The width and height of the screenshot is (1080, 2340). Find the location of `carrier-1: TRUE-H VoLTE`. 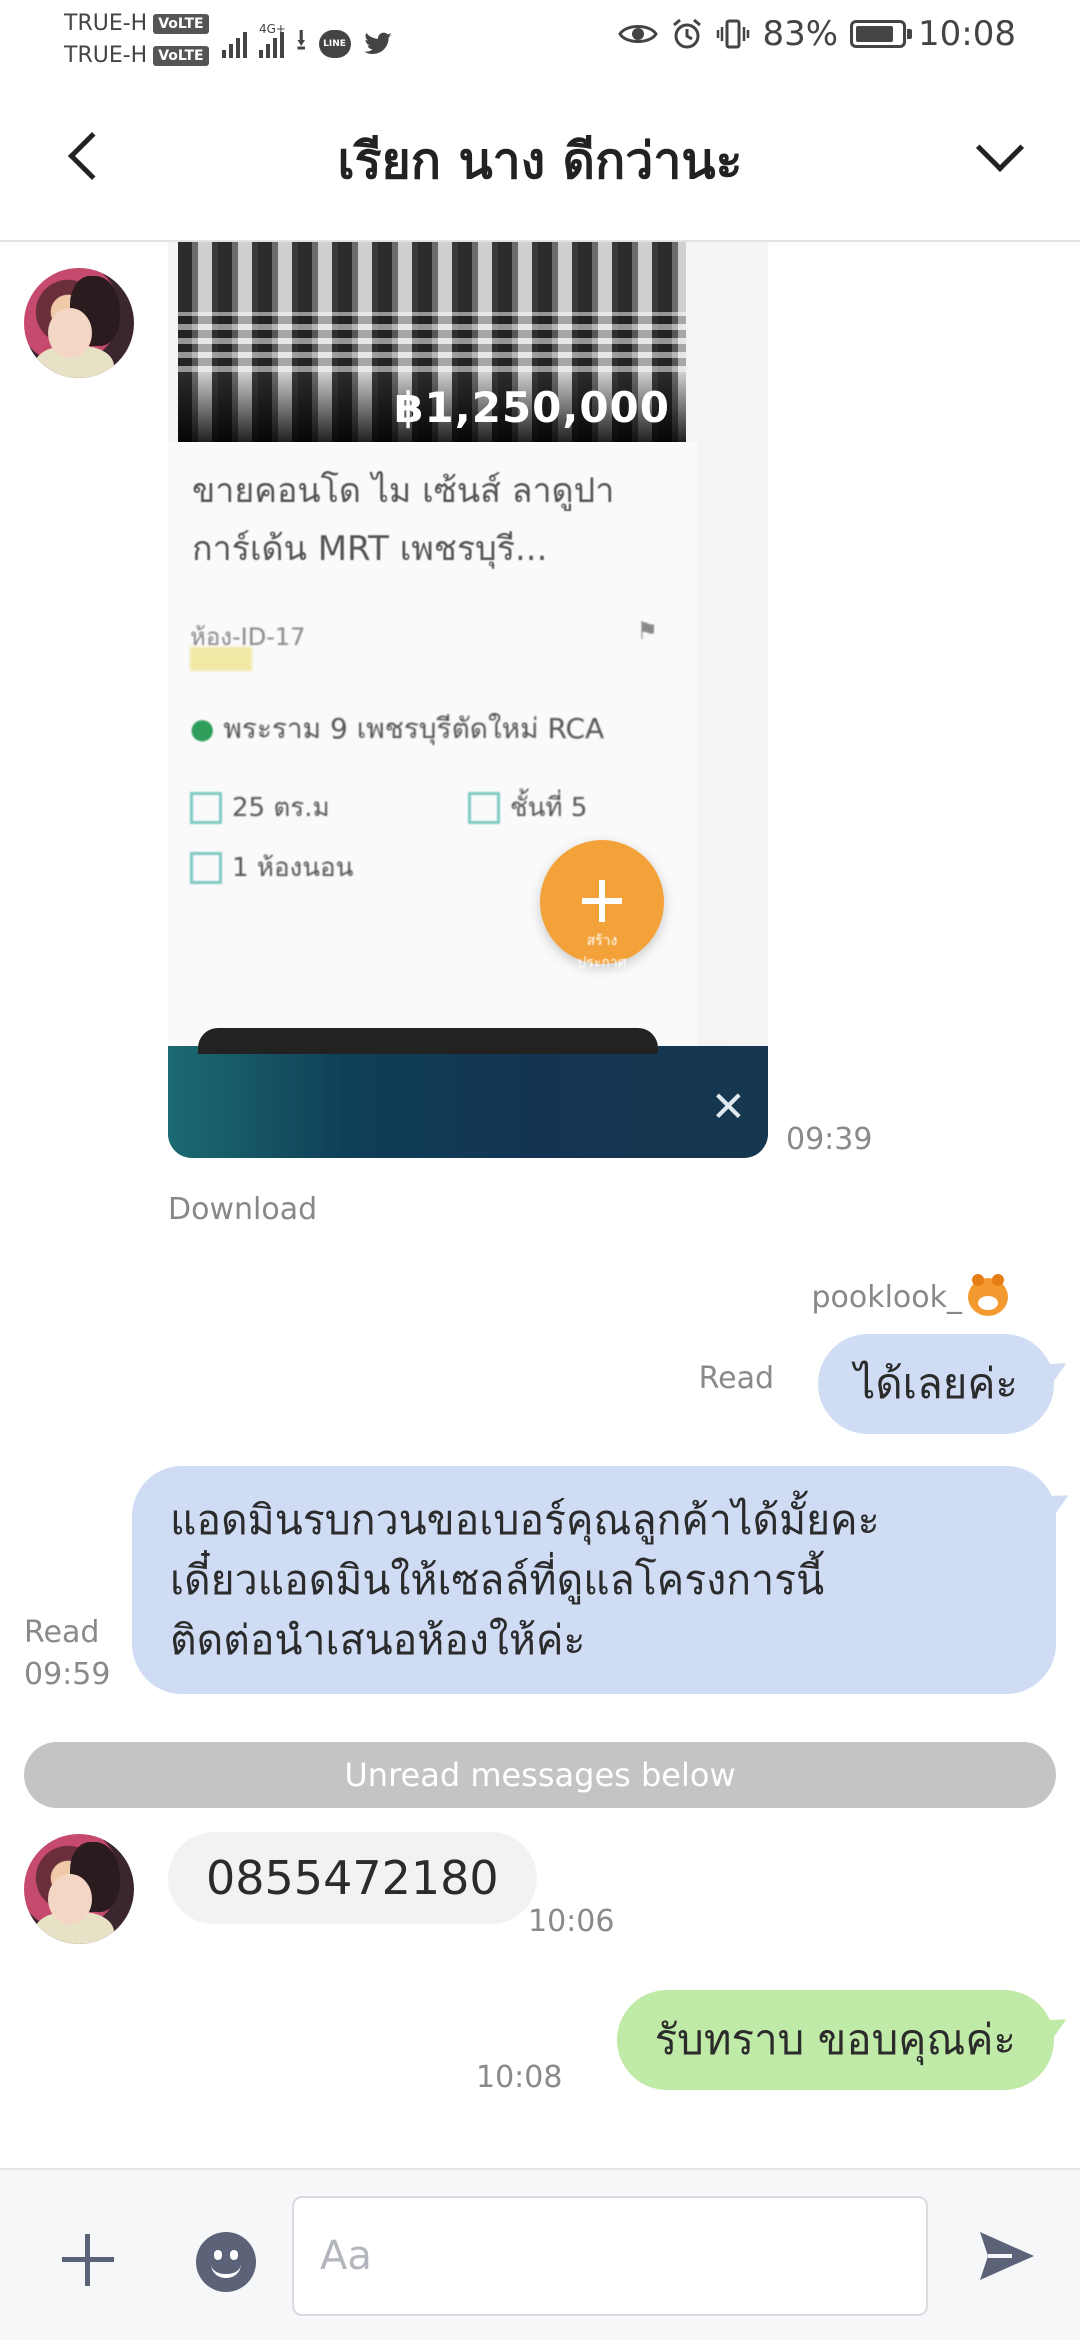

carrier-1: TRUE-H VoLTE is located at coordinates (136, 24).